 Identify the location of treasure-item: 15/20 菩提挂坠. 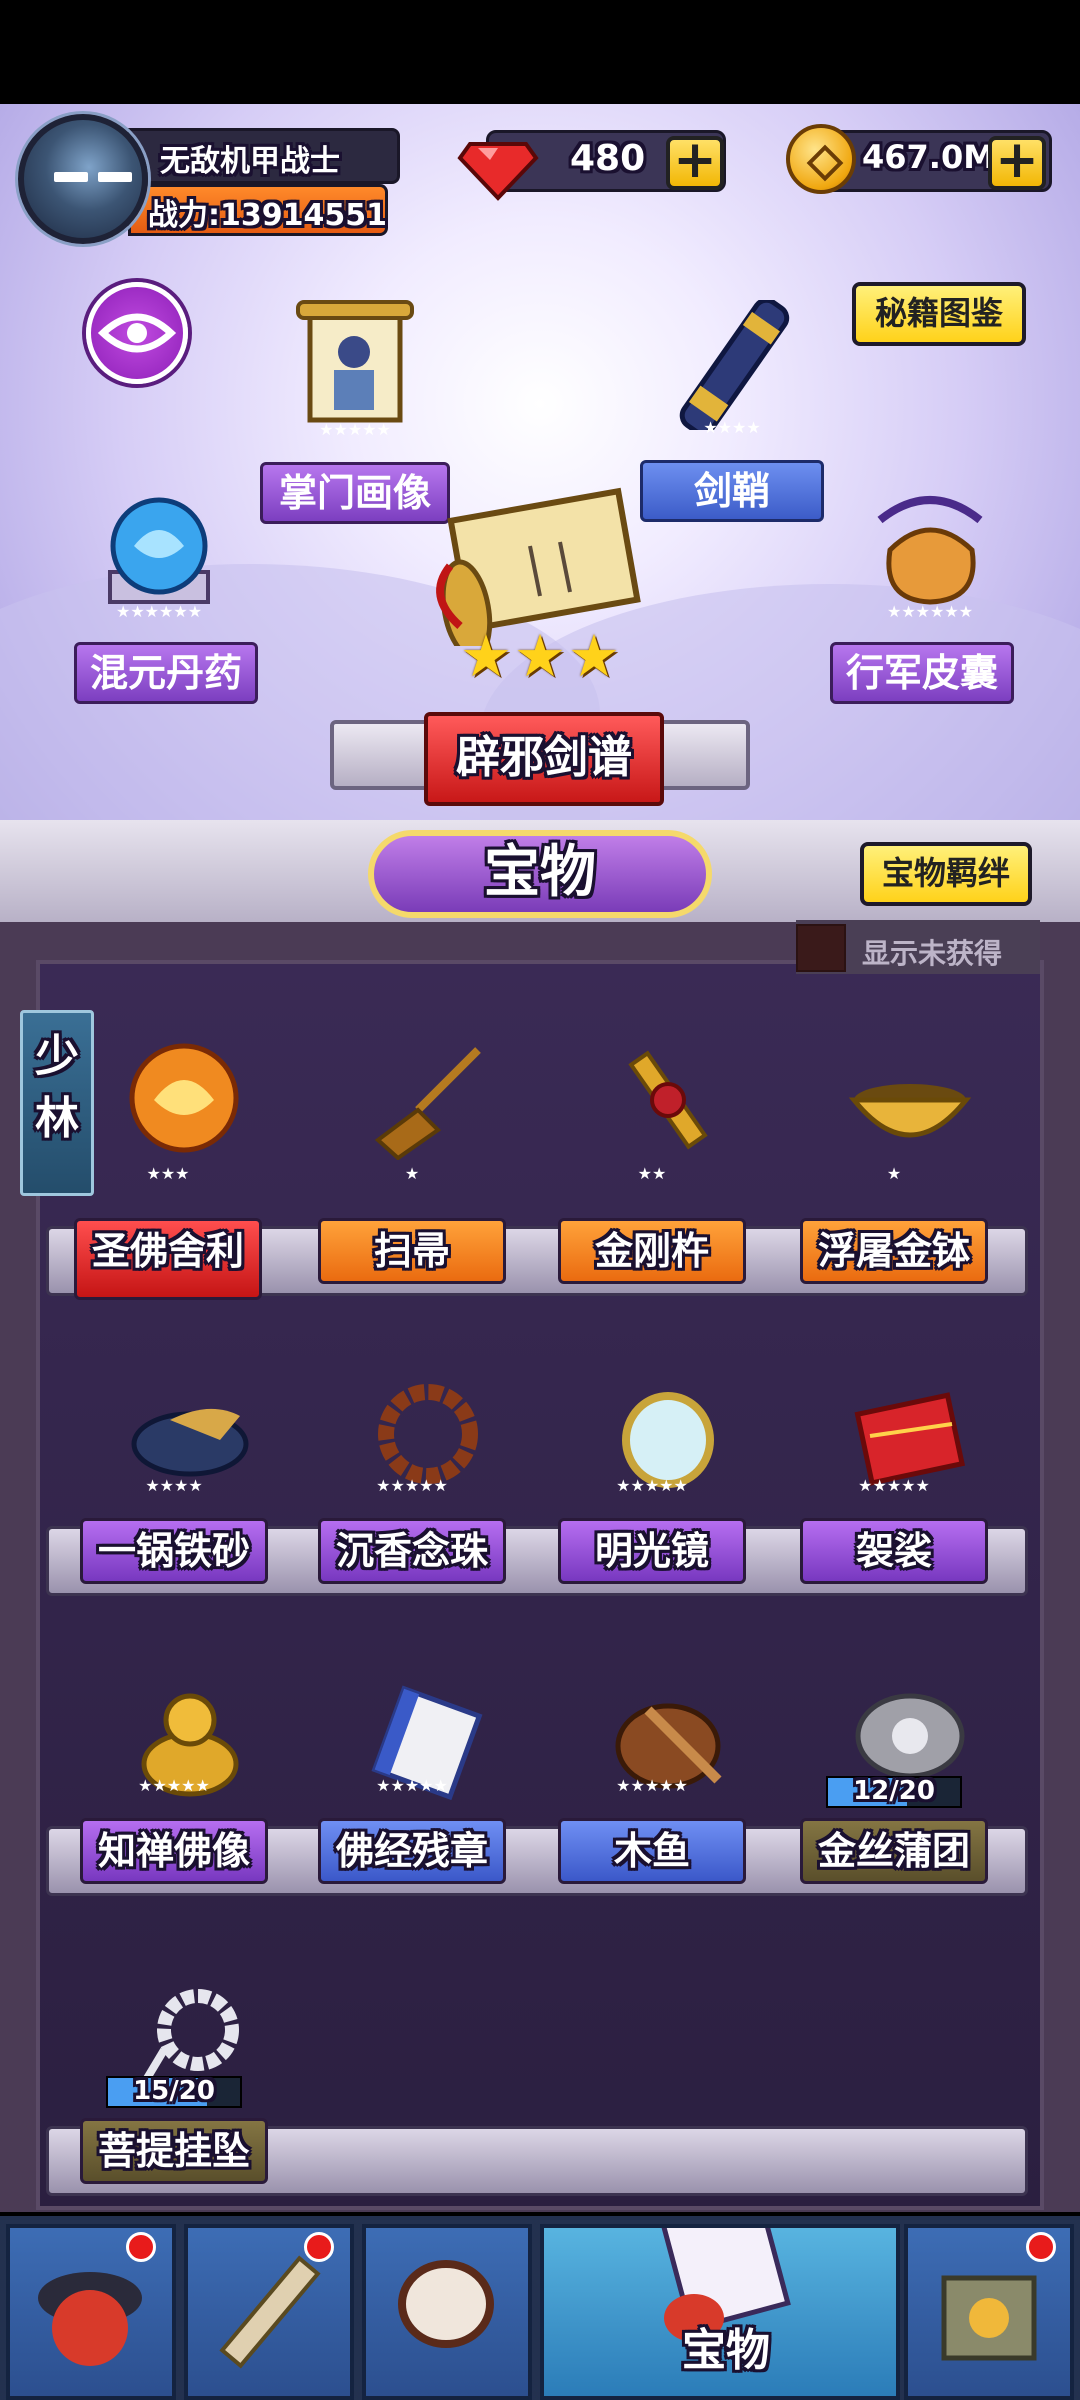
(190, 2090).